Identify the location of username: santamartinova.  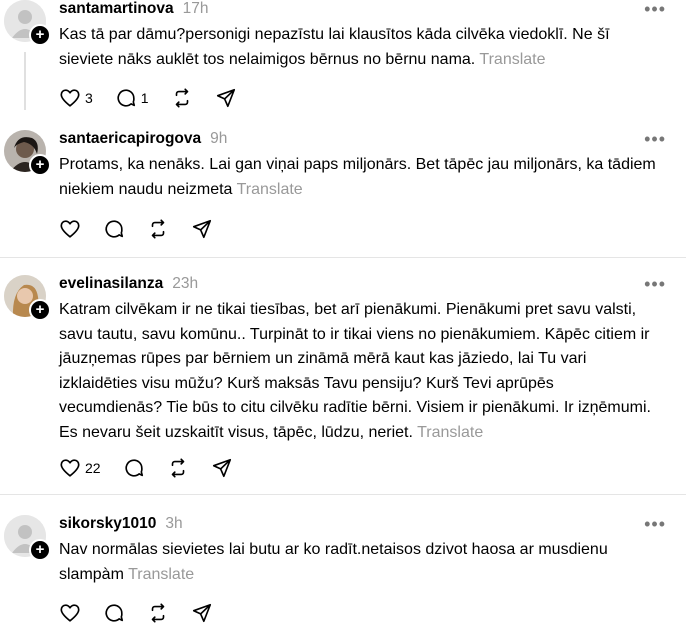
(116, 9).